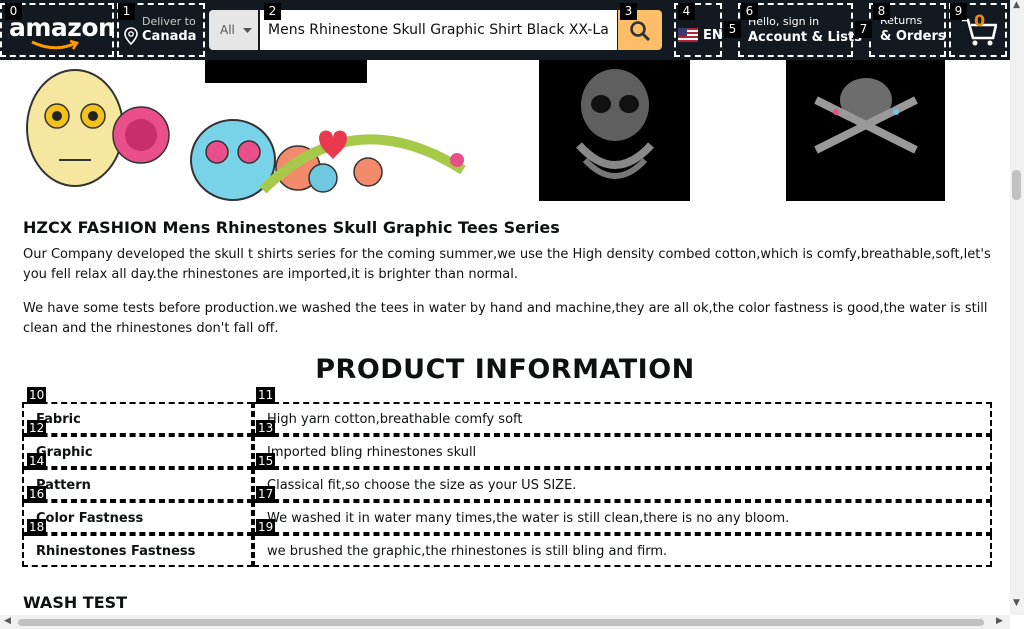  What do you see at coordinates (13, 11) in the screenshot?
I see `marker-0: 0` at bounding box center [13, 11].